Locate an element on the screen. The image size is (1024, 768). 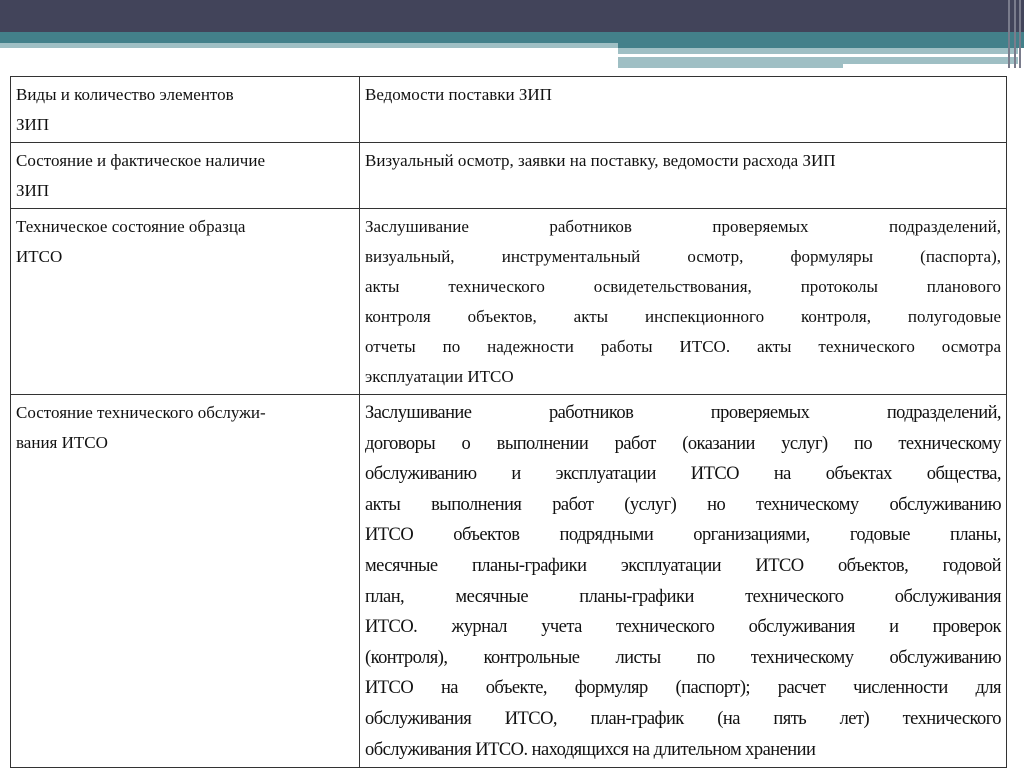
parameter-cell: Состояние и фактическое наличие ЗИП is located at coordinates (185, 175).